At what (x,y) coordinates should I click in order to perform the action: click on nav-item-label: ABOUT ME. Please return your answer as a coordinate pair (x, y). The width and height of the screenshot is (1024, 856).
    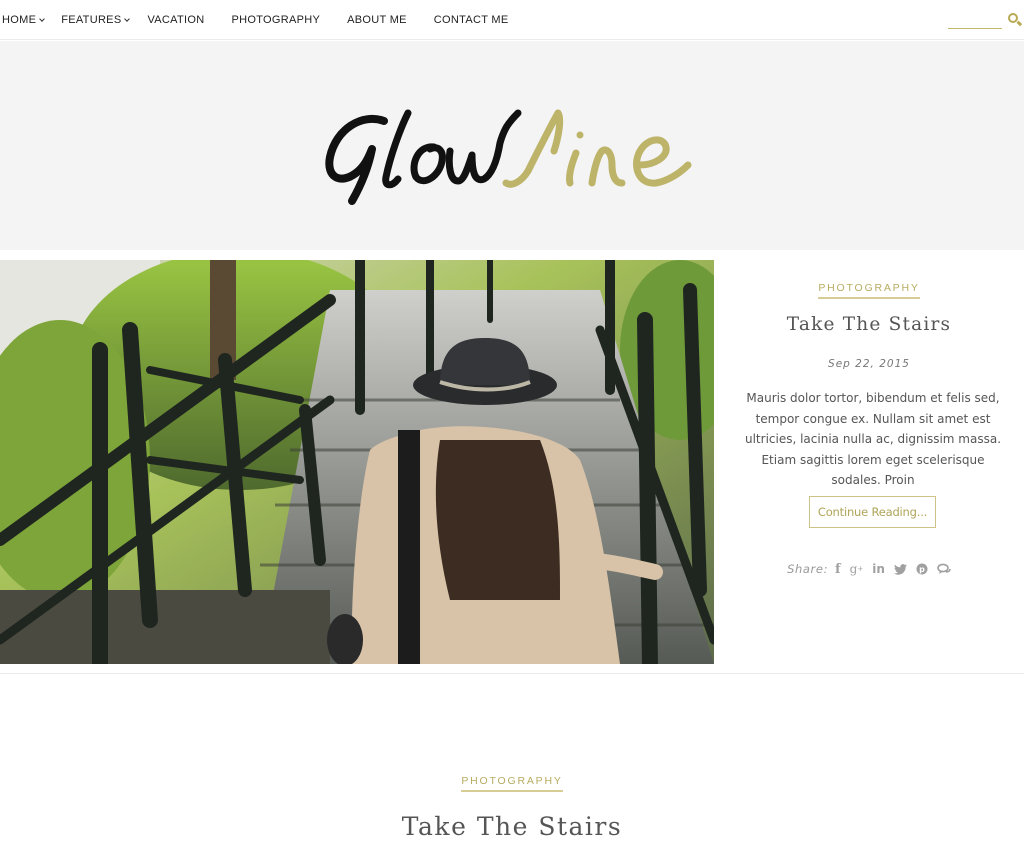
    Looking at the image, I should click on (377, 20).